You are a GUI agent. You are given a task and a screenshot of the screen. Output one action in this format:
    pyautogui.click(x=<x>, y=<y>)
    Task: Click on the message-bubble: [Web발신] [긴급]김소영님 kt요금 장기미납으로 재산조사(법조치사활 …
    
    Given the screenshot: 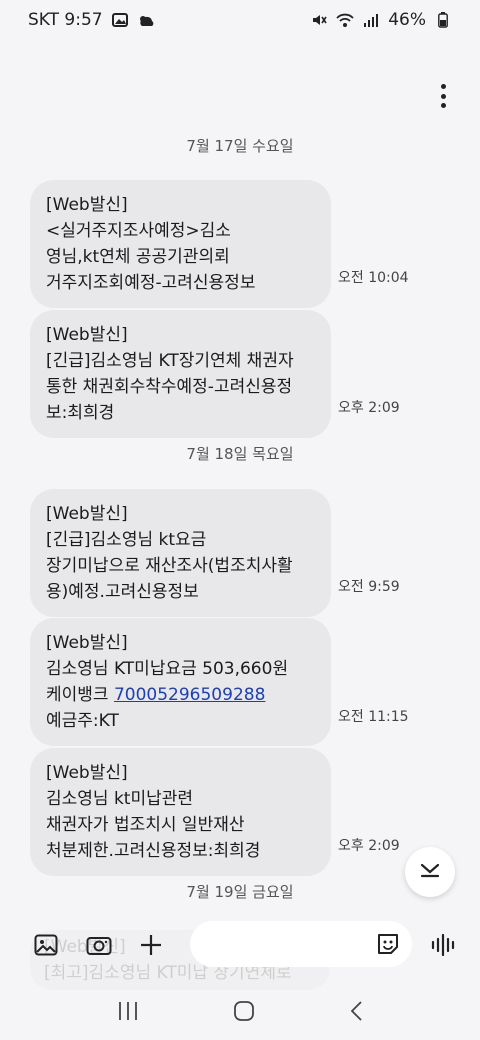 What is the action you would take?
    pyautogui.click(x=180, y=553)
    